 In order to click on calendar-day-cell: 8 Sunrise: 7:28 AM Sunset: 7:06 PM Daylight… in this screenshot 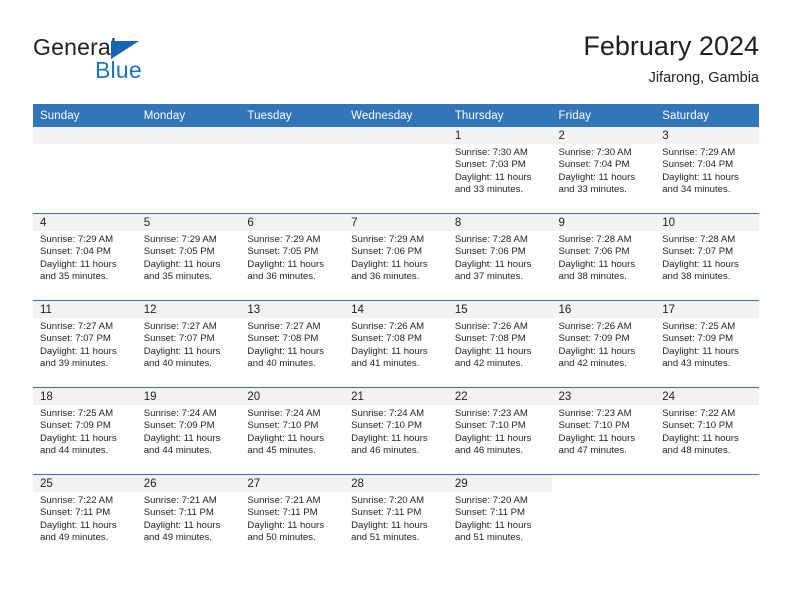, I will do `click(499, 257)`.